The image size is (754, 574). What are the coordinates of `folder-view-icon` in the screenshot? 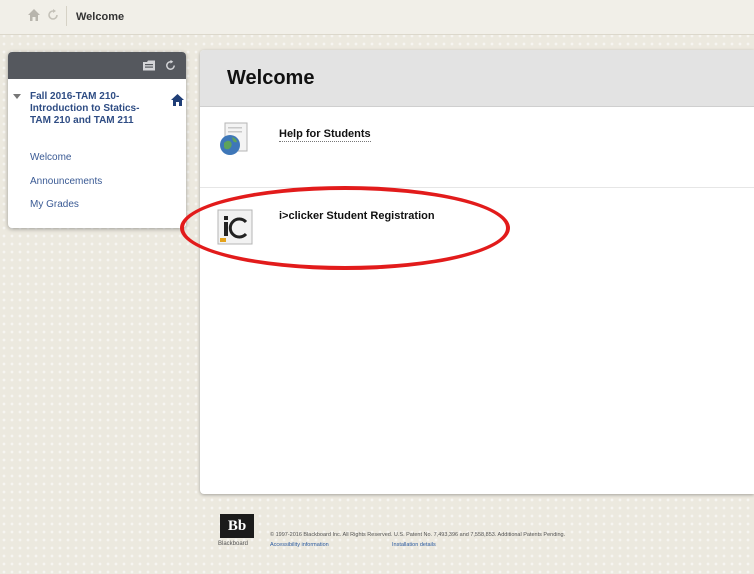 It's located at (149, 65).